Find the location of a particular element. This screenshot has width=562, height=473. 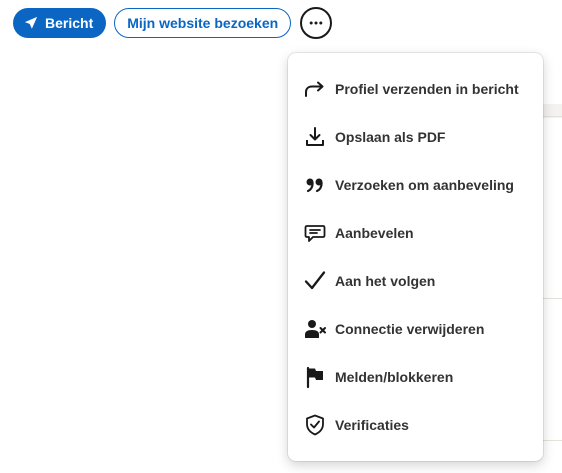

menu-item-remove-connection: Connectie verwijderen is located at coordinates (415, 329).